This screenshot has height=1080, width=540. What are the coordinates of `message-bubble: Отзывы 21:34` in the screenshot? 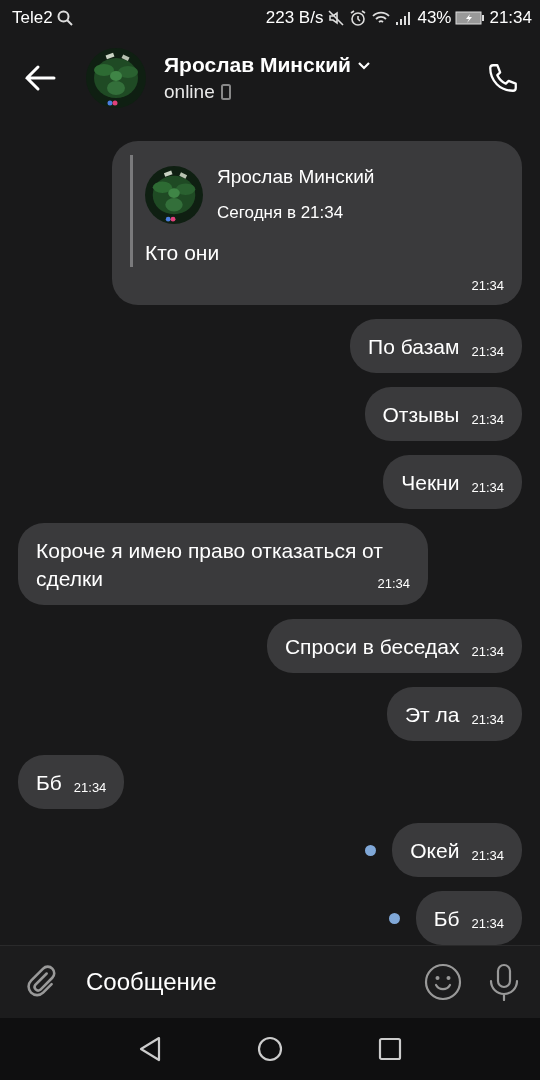 It's located at (443, 414).